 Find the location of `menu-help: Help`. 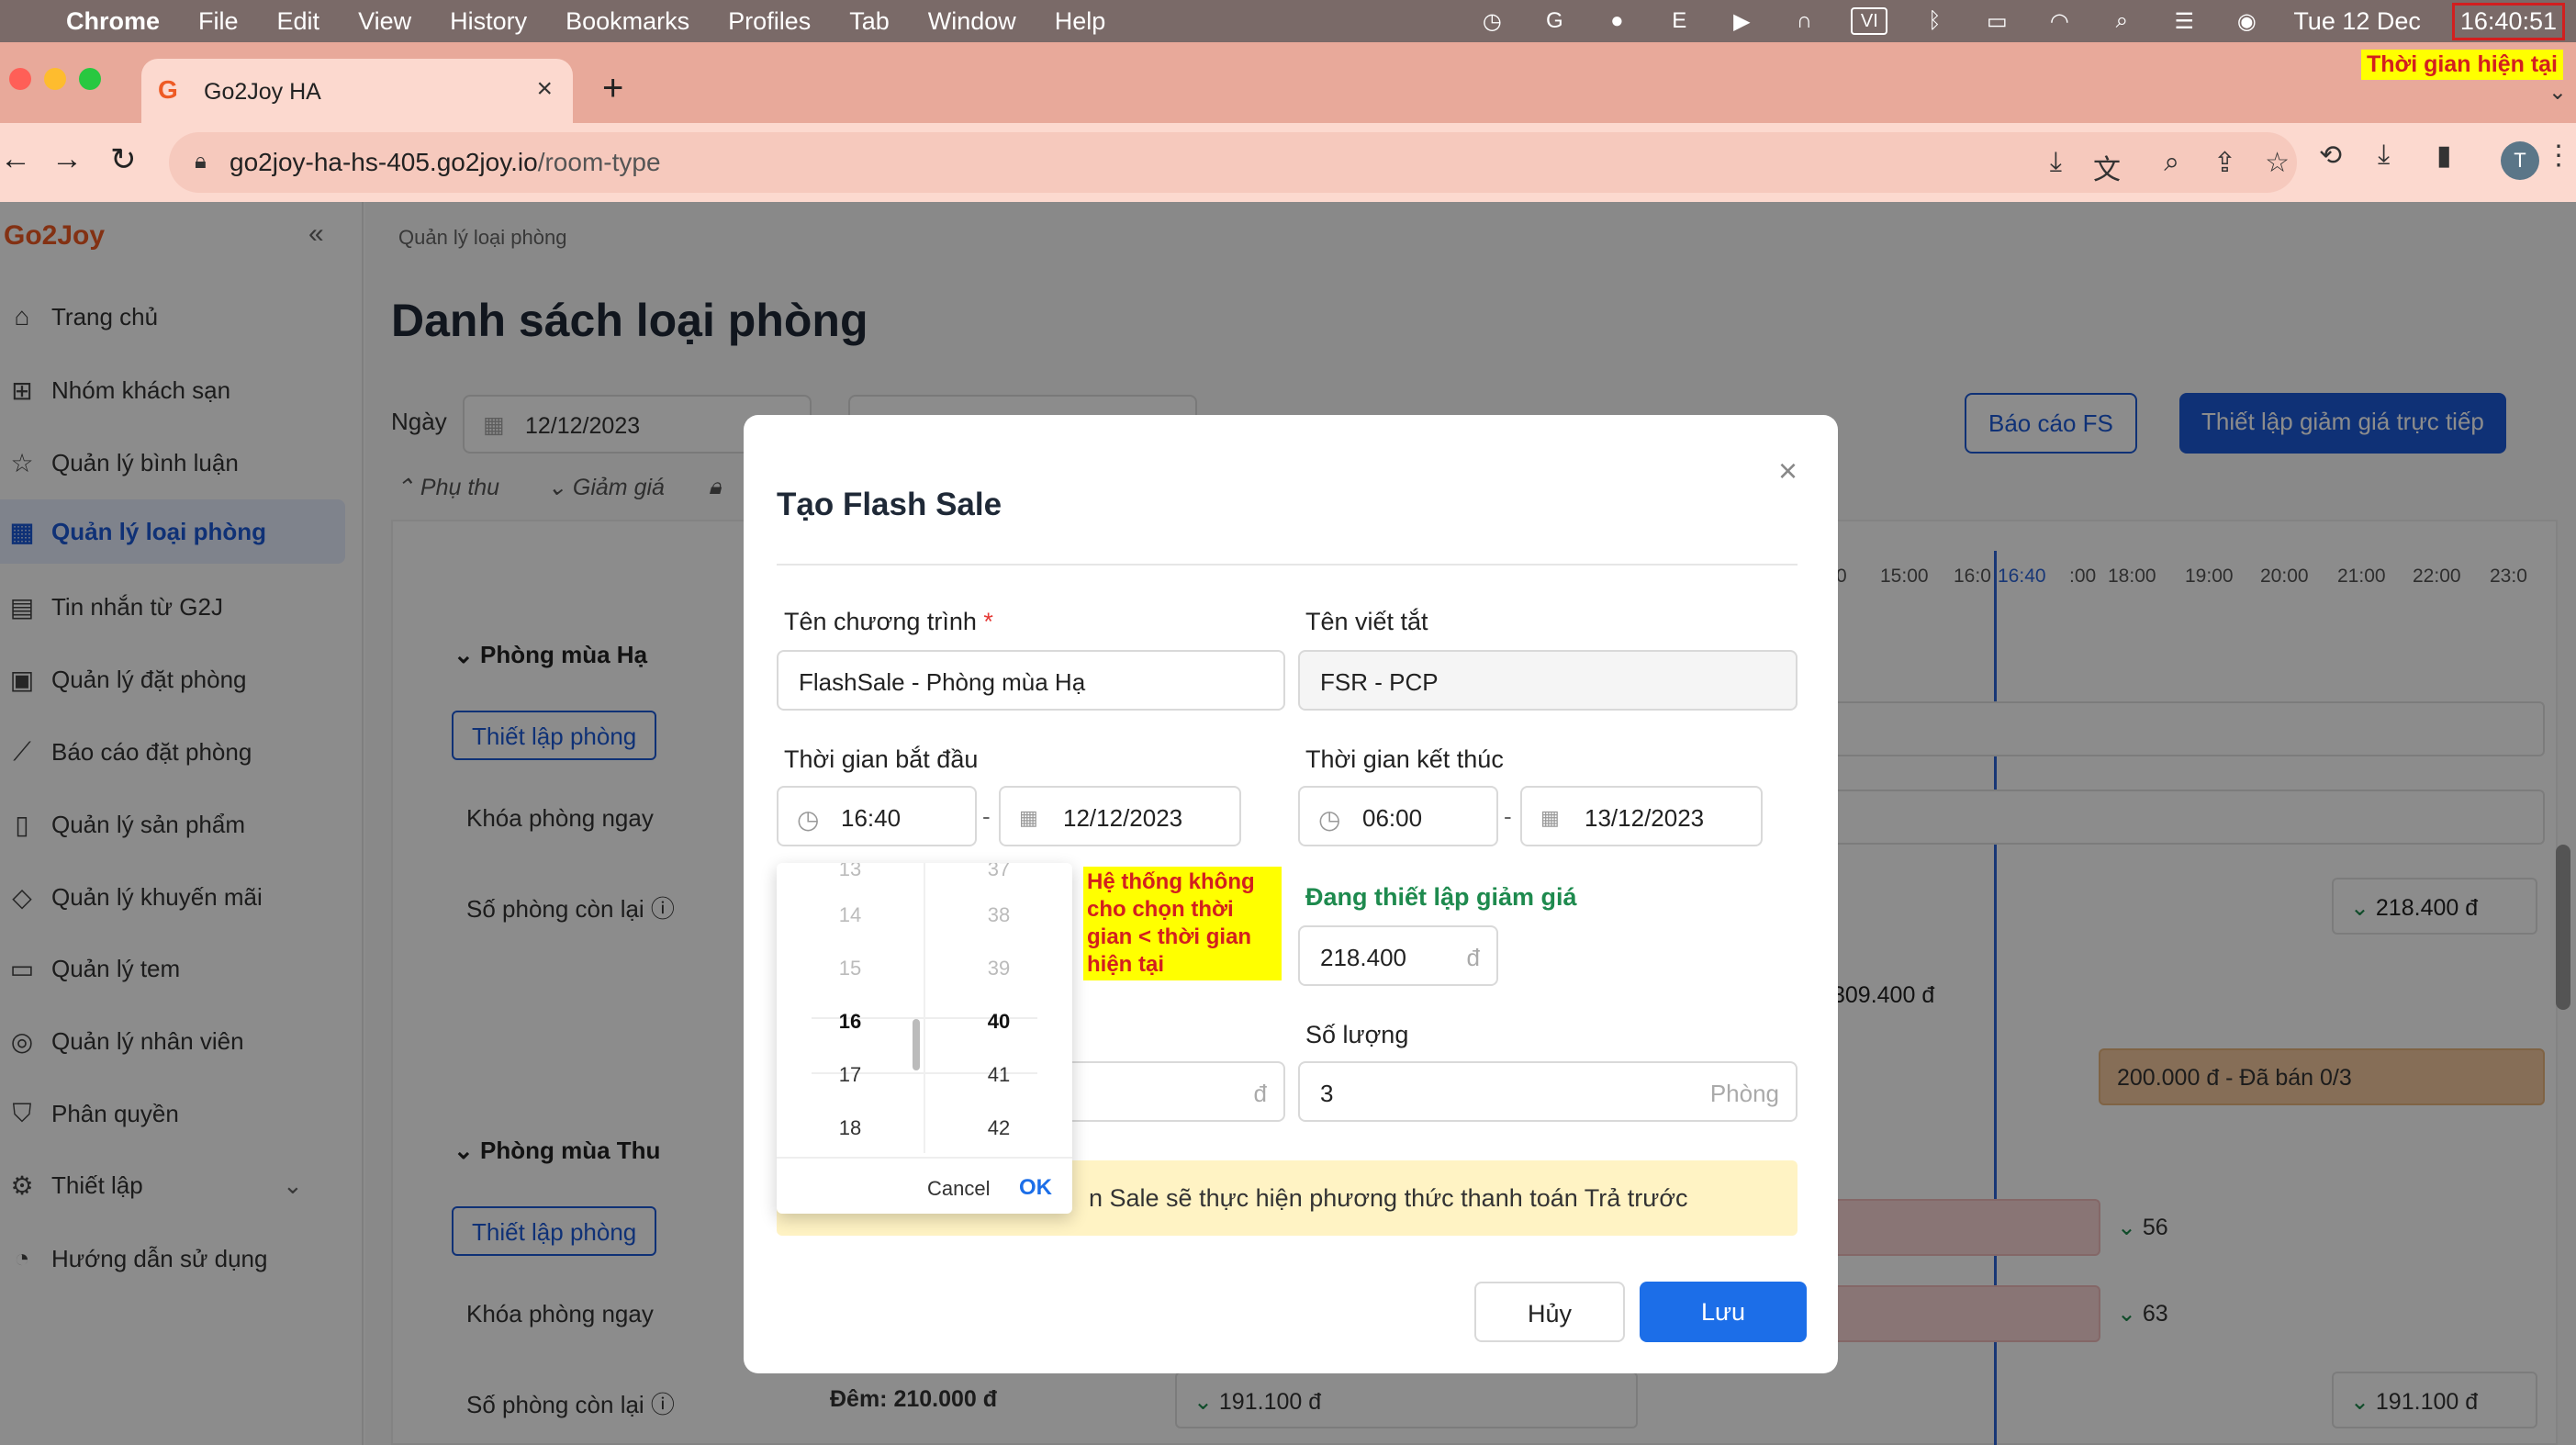

menu-help: Help is located at coordinates (1080, 21).